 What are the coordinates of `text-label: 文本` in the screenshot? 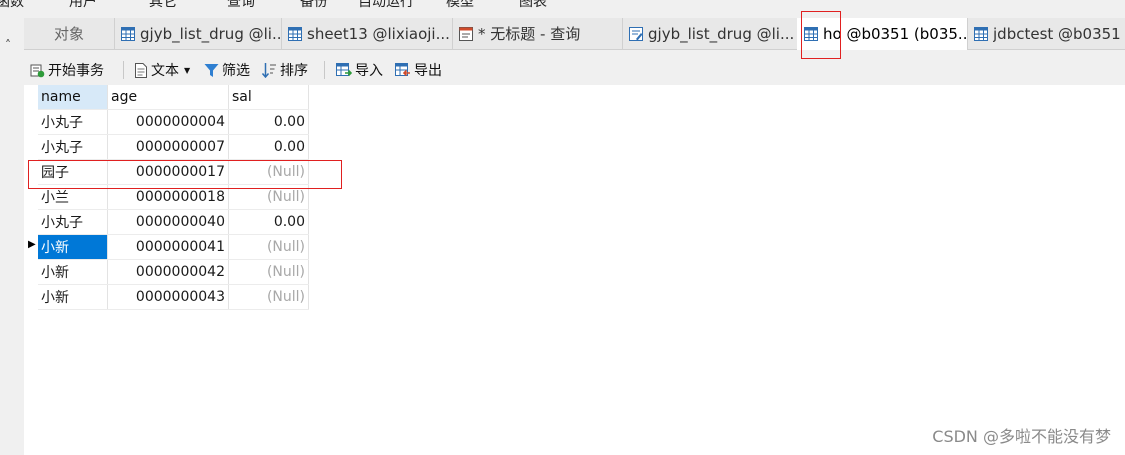 It's located at (165, 71).